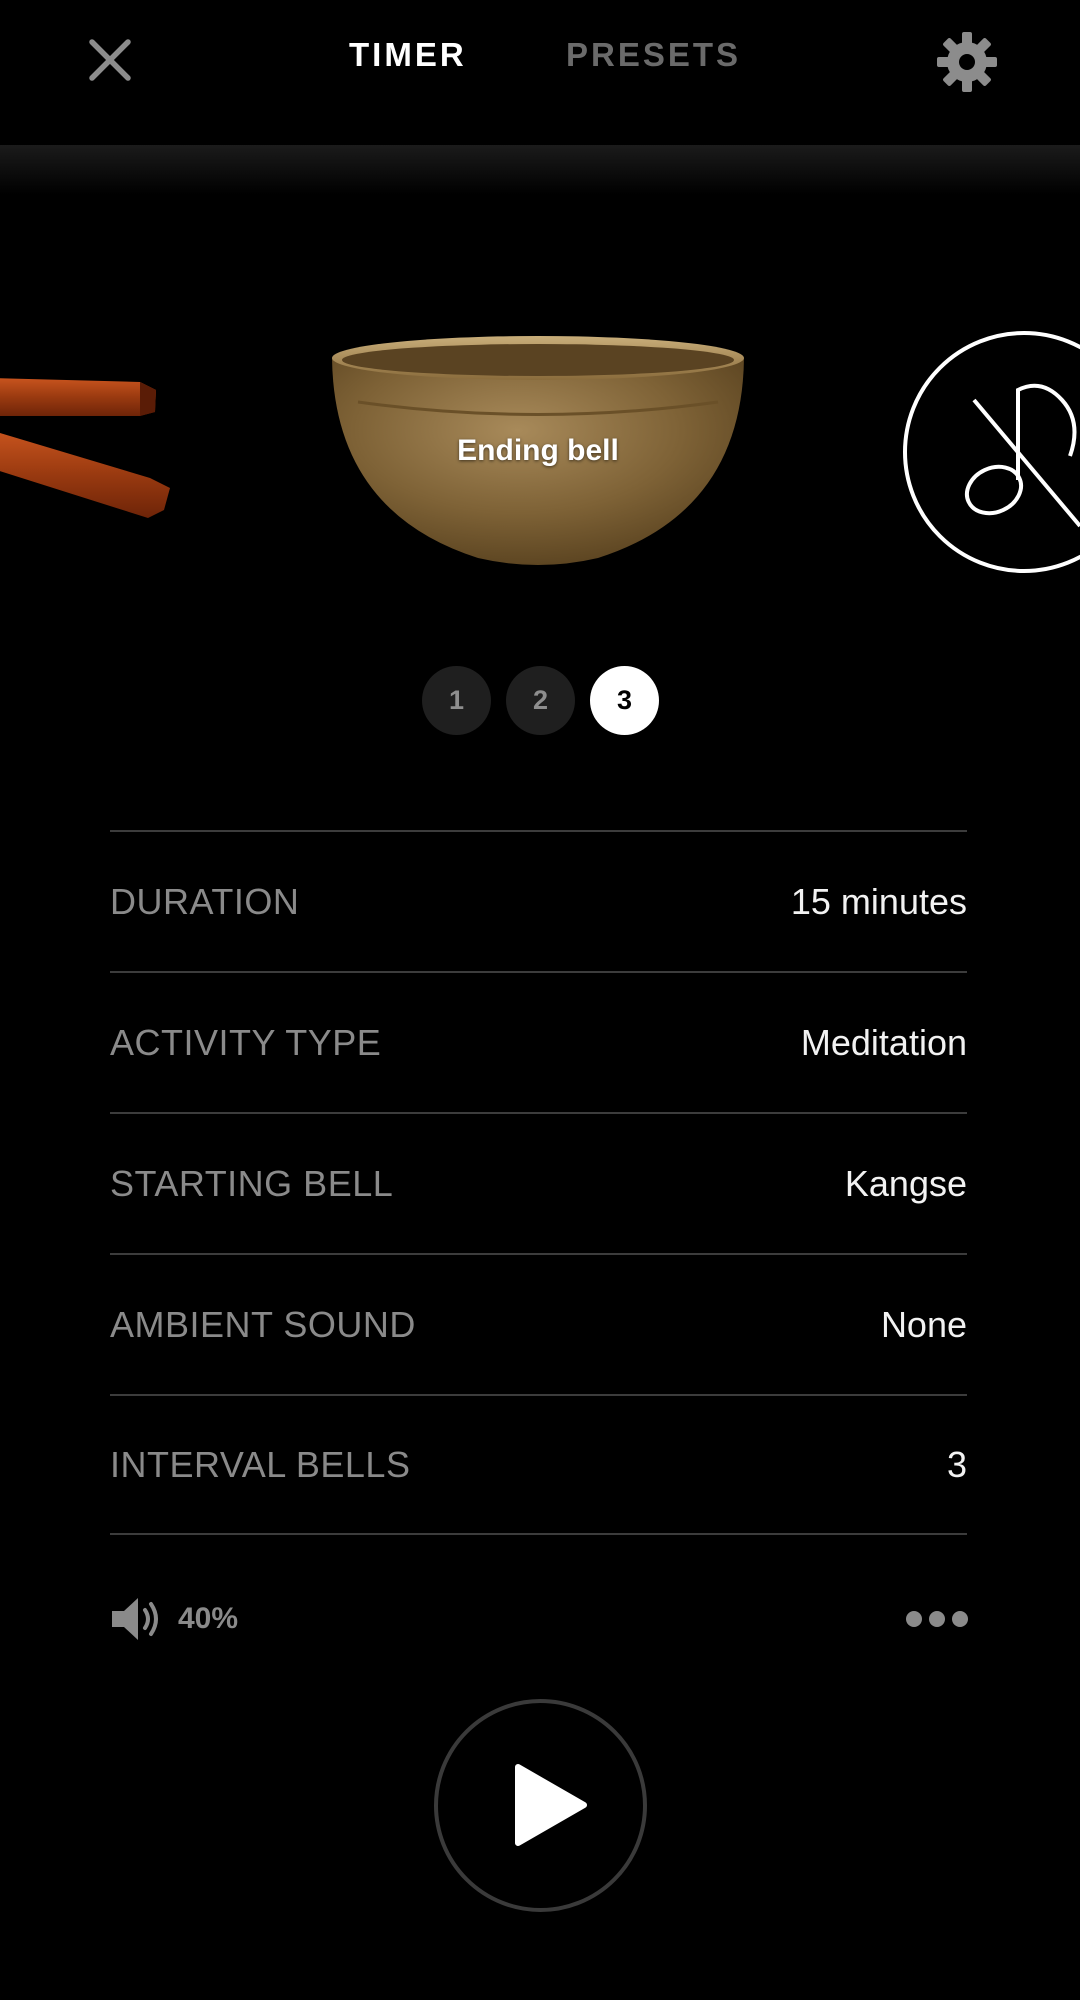  I want to click on setting-label: AMBIENT SOUND, so click(263, 1324).